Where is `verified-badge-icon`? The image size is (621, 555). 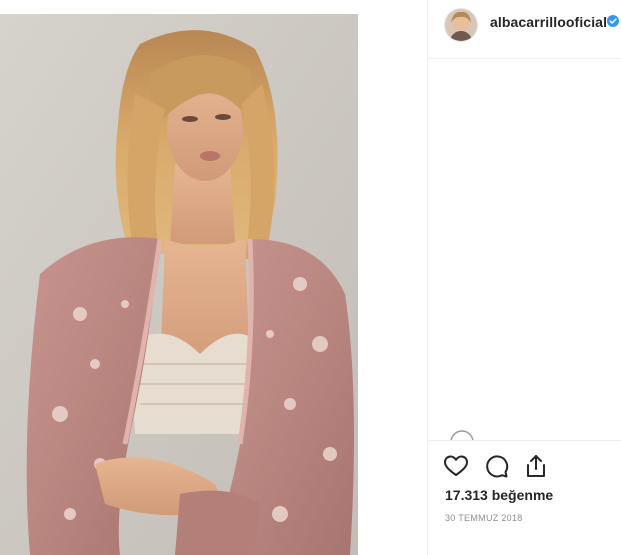 verified-badge-icon is located at coordinates (613, 21).